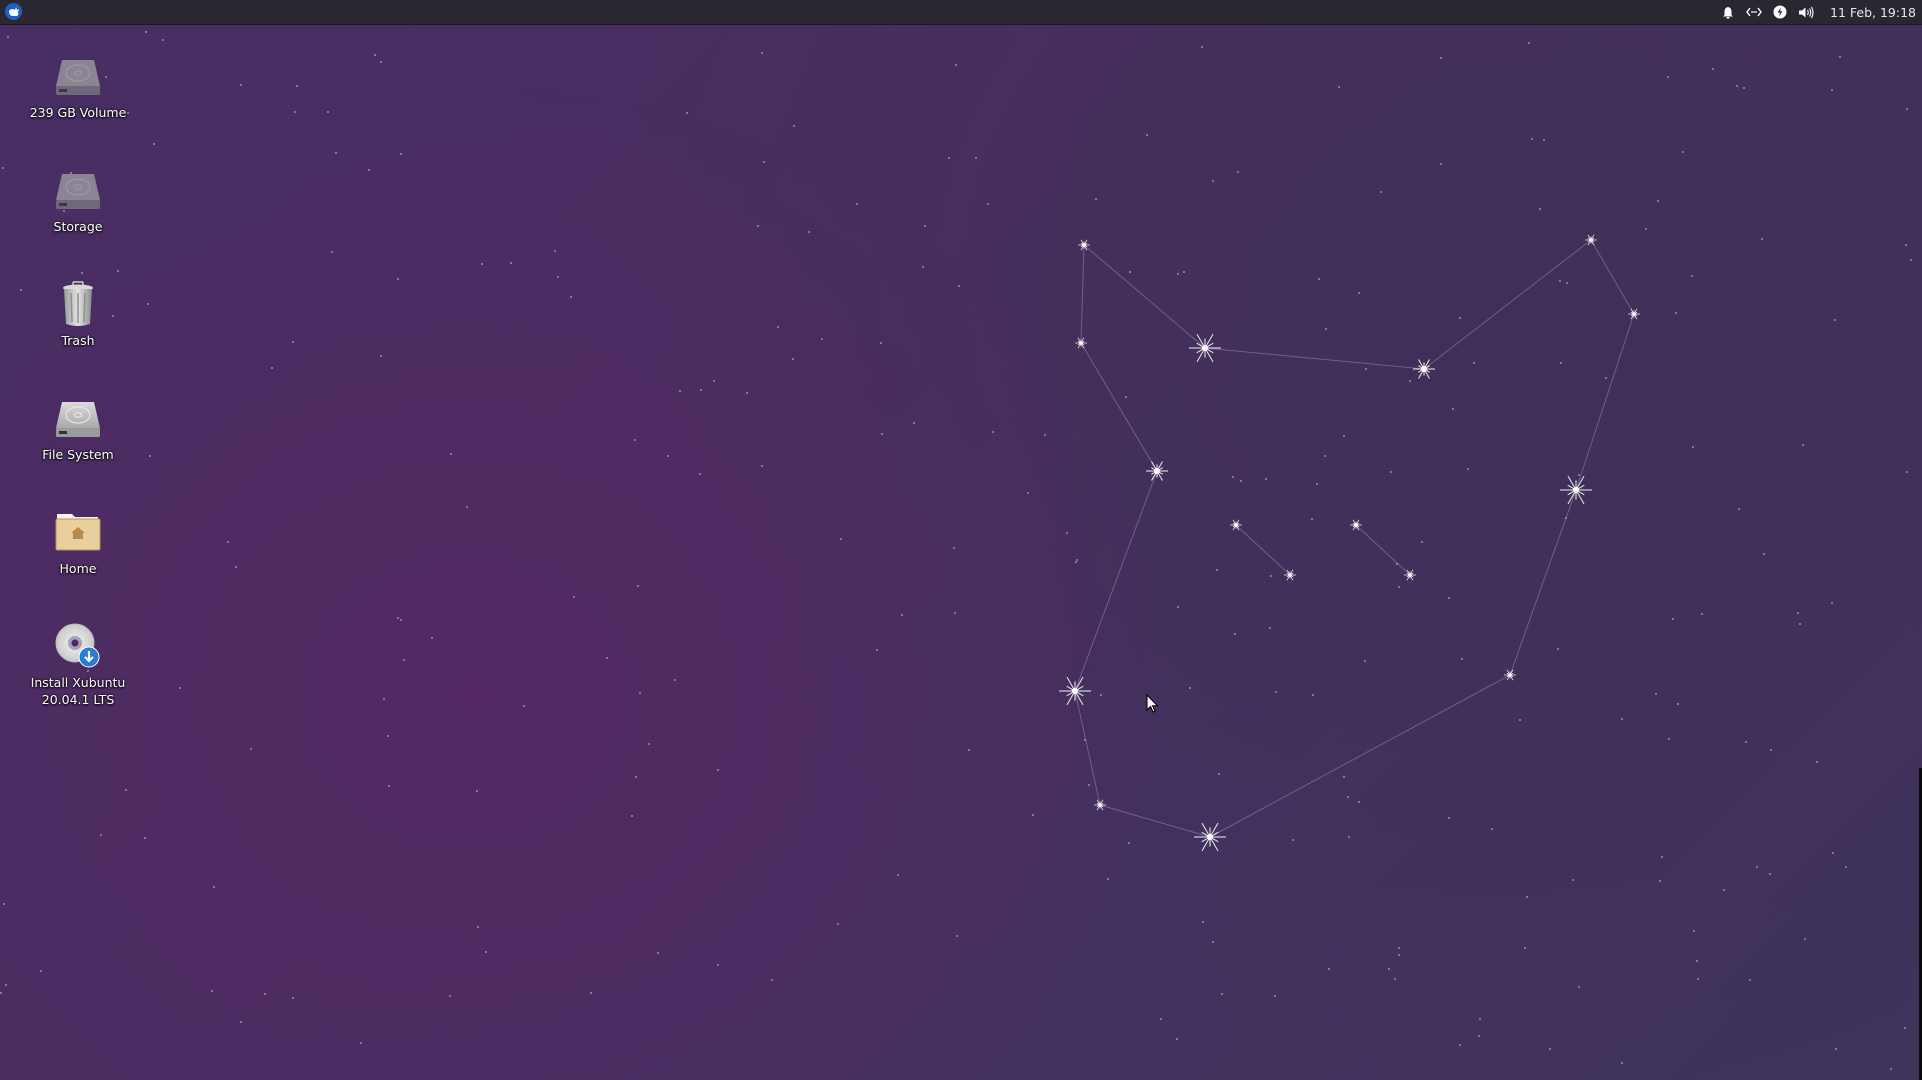 The image size is (1922, 1080). I want to click on desktop-icon-storage: Storage, so click(78, 200).